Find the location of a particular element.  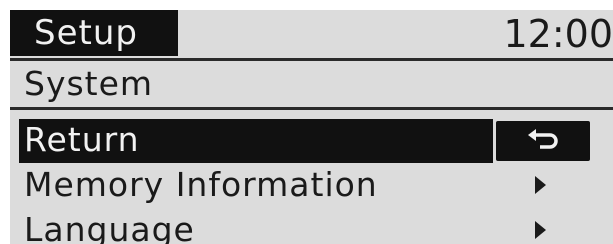

title-box: Setup is located at coordinates (94, 33).